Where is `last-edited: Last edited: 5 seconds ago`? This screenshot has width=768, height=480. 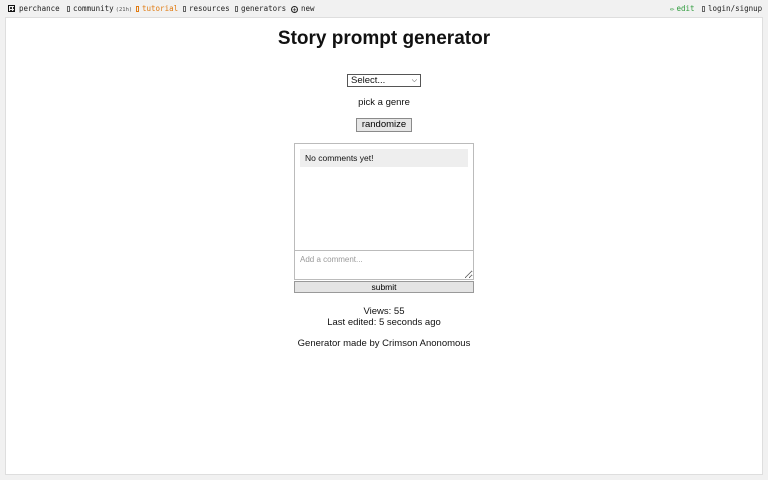 last-edited: Last edited: 5 seconds ago is located at coordinates (384, 322).